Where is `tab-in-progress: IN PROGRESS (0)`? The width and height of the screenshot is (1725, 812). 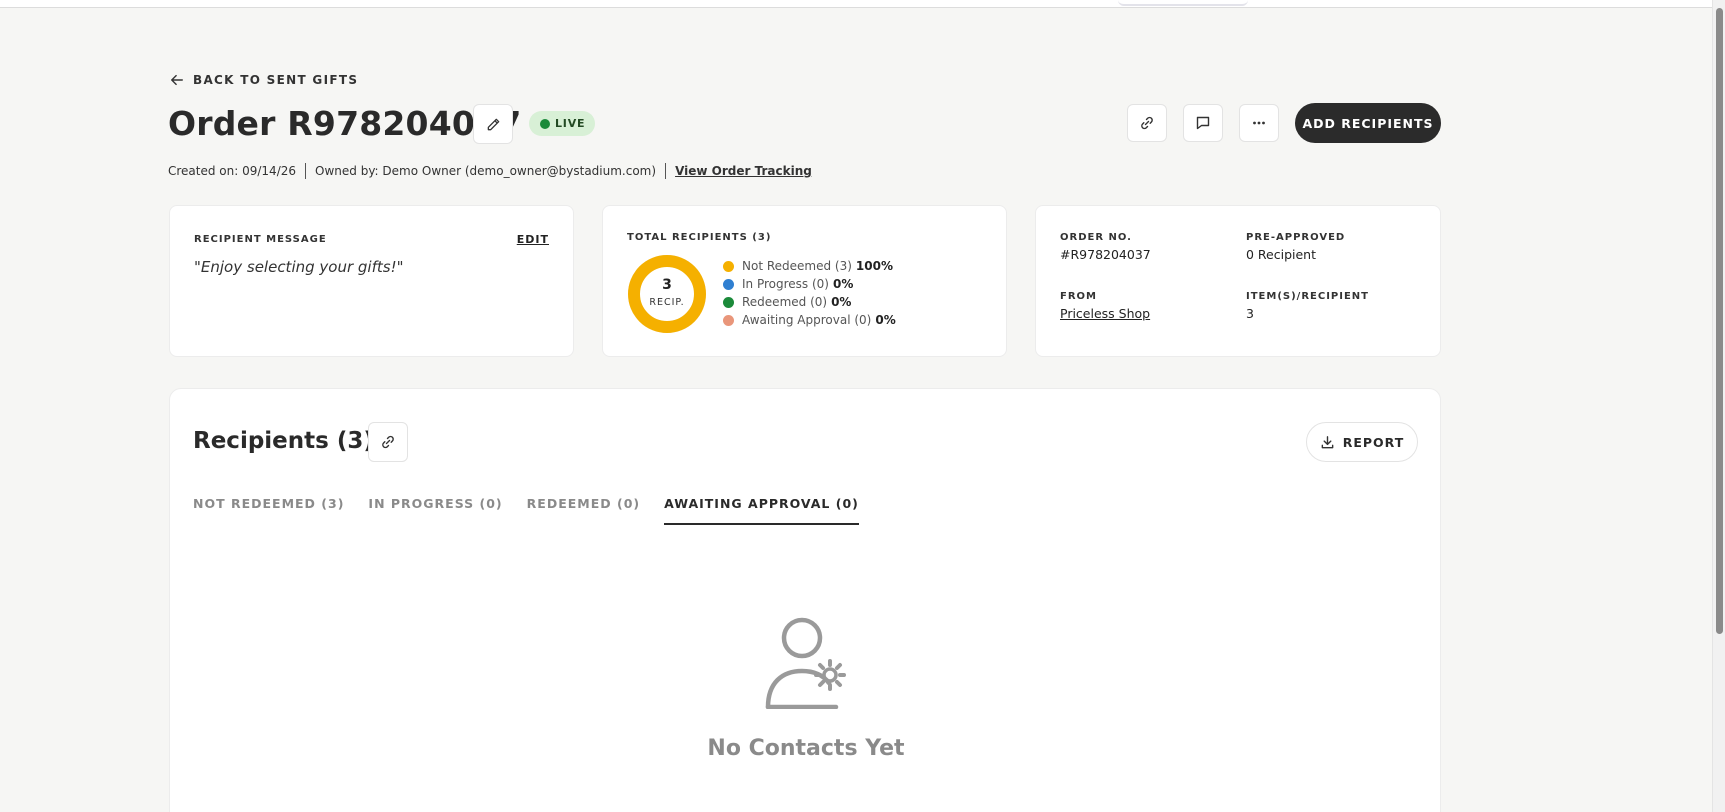 tab-in-progress: IN PROGRESS (0) is located at coordinates (435, 510).